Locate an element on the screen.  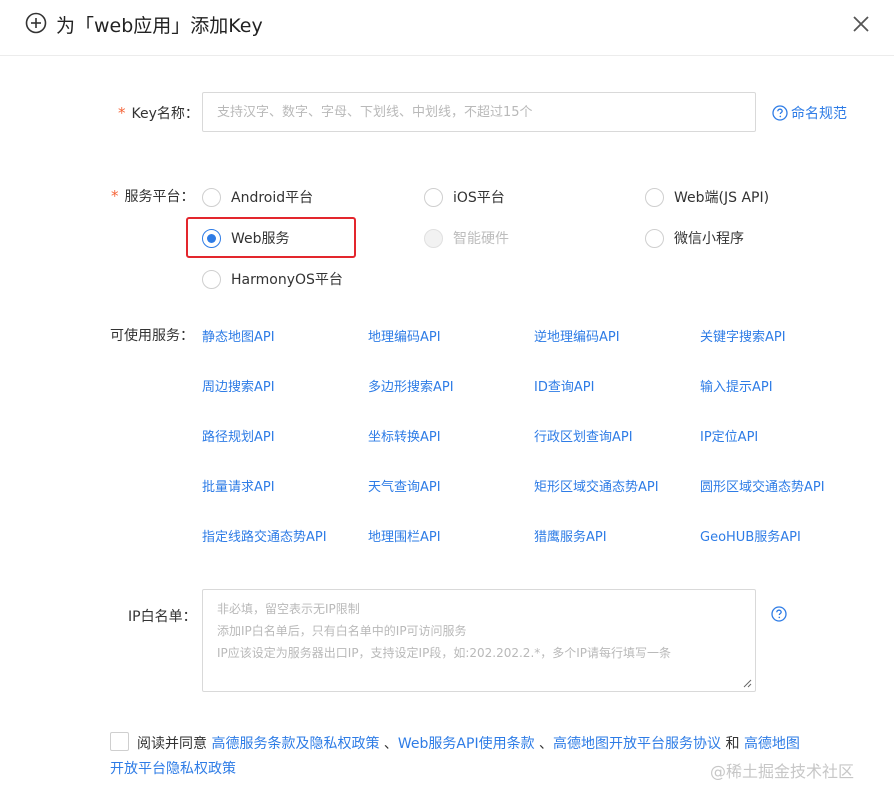
service-link: 天气查询API is located at coordinates (404, 485).